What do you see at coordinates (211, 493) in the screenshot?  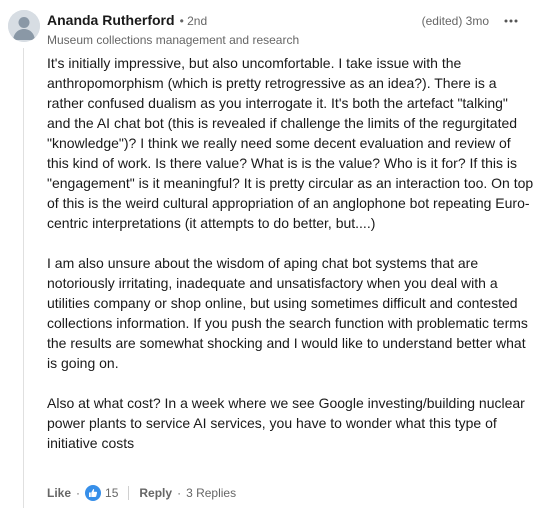 I see `replies-count-link: 3 Replies` at bounding box center [211, 493].